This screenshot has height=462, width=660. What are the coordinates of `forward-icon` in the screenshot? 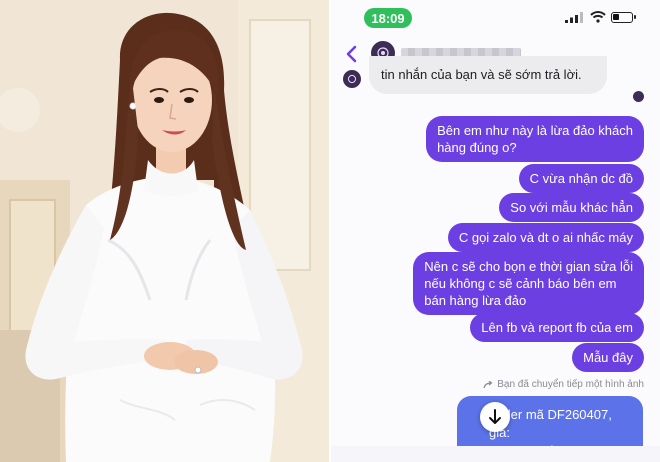 It's located at (488, 384).